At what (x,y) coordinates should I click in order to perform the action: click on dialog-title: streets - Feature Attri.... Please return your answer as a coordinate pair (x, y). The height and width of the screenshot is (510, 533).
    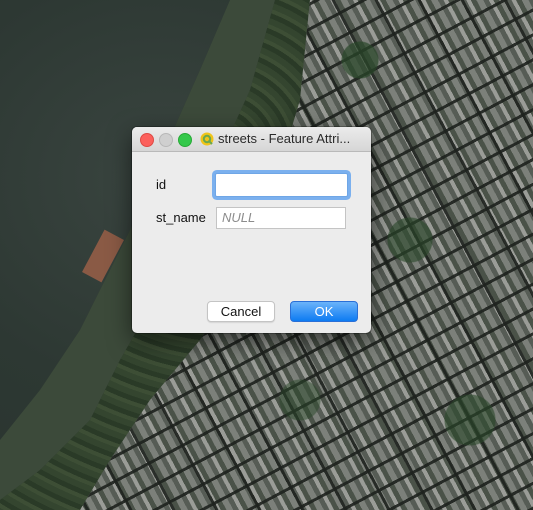
    Looking at the image, I should click on (284, 138).